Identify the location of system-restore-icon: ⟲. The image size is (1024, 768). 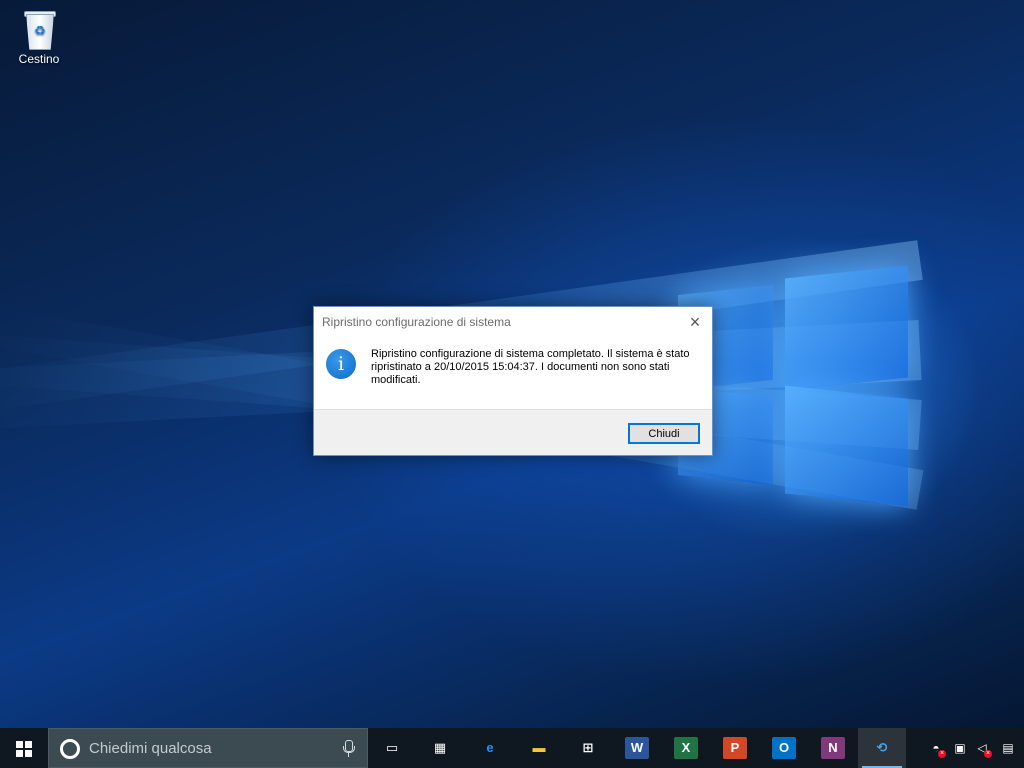
(882, 747).